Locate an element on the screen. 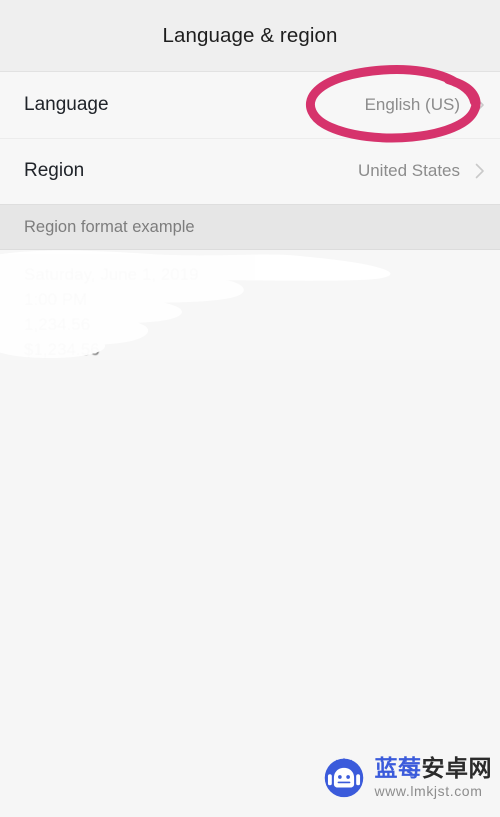 The width and height of the screenshot is (500, 817). settings-row-value: United States is located at coordinates (408, 170).